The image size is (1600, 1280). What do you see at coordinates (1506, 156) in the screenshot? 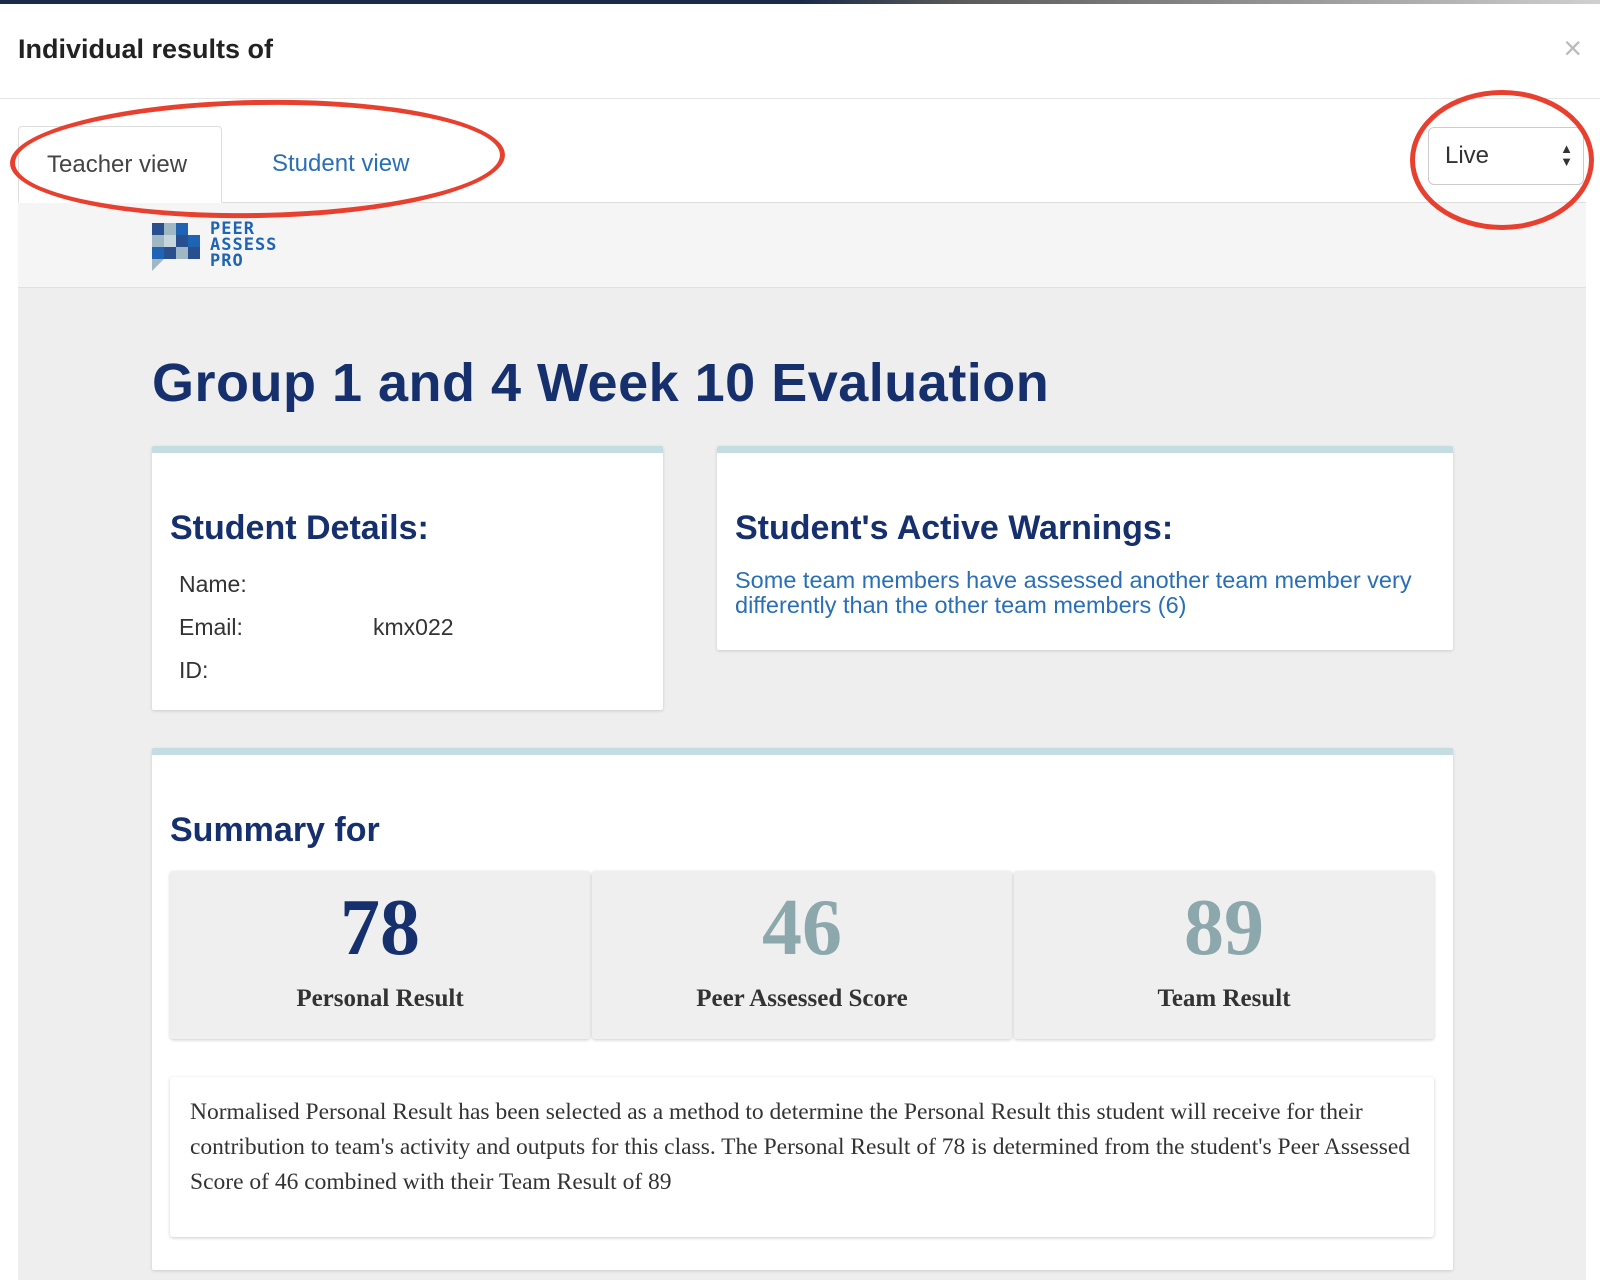
I see `mode-select: Live ▲ ▼` at bounding box center [1506, 156].